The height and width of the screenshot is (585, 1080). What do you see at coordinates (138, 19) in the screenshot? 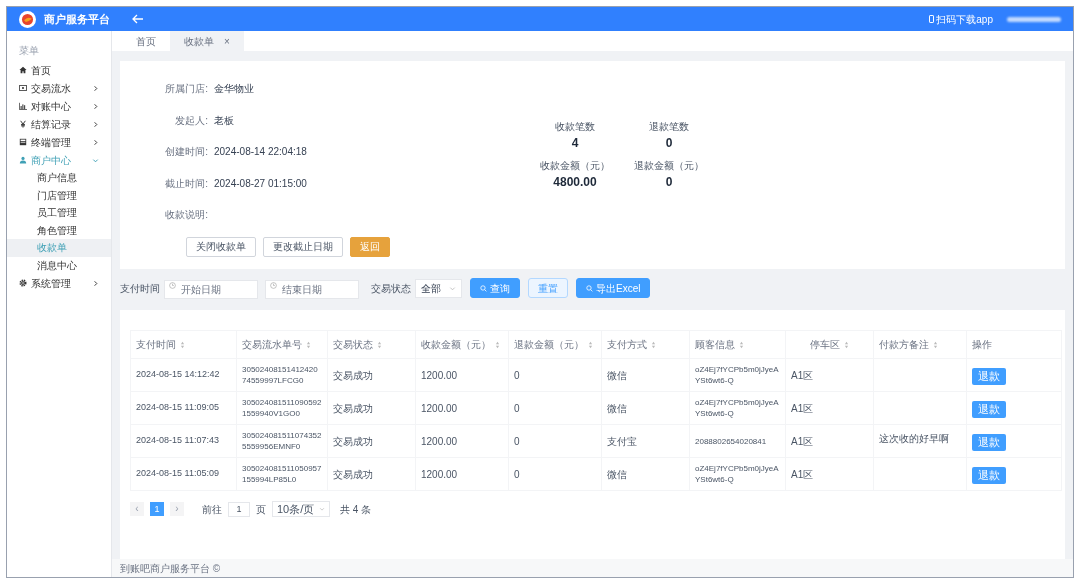
I see `back-arrow-icon` at bounding box center [138, 19].